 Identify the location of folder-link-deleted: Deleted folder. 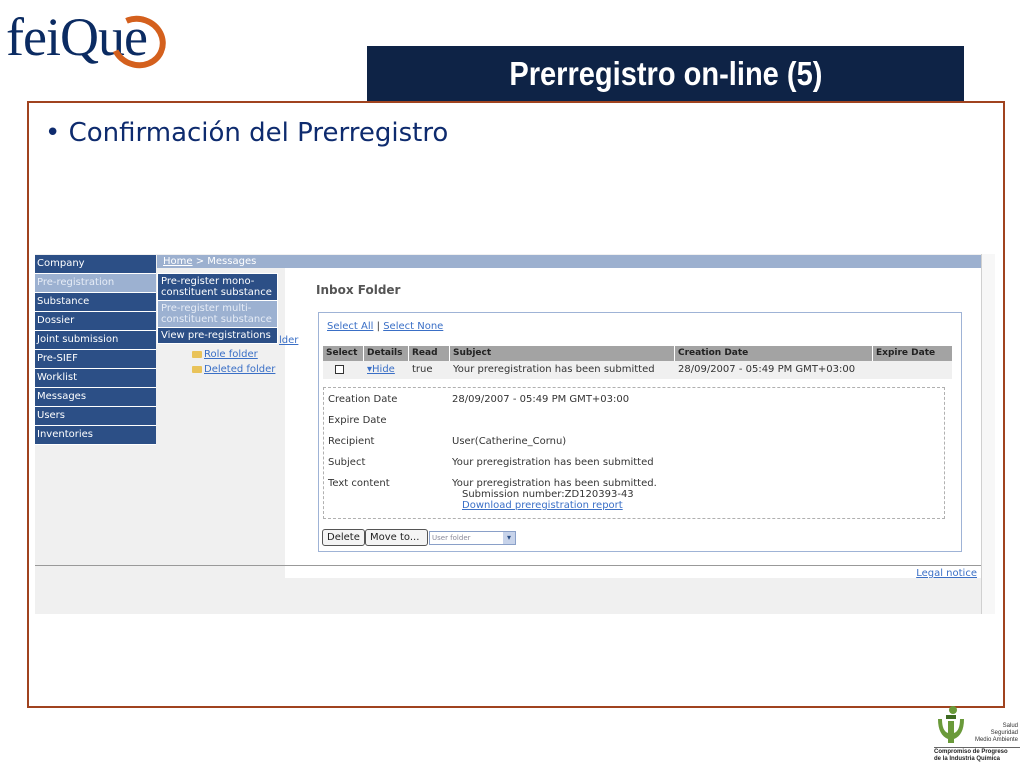
(233, 369).